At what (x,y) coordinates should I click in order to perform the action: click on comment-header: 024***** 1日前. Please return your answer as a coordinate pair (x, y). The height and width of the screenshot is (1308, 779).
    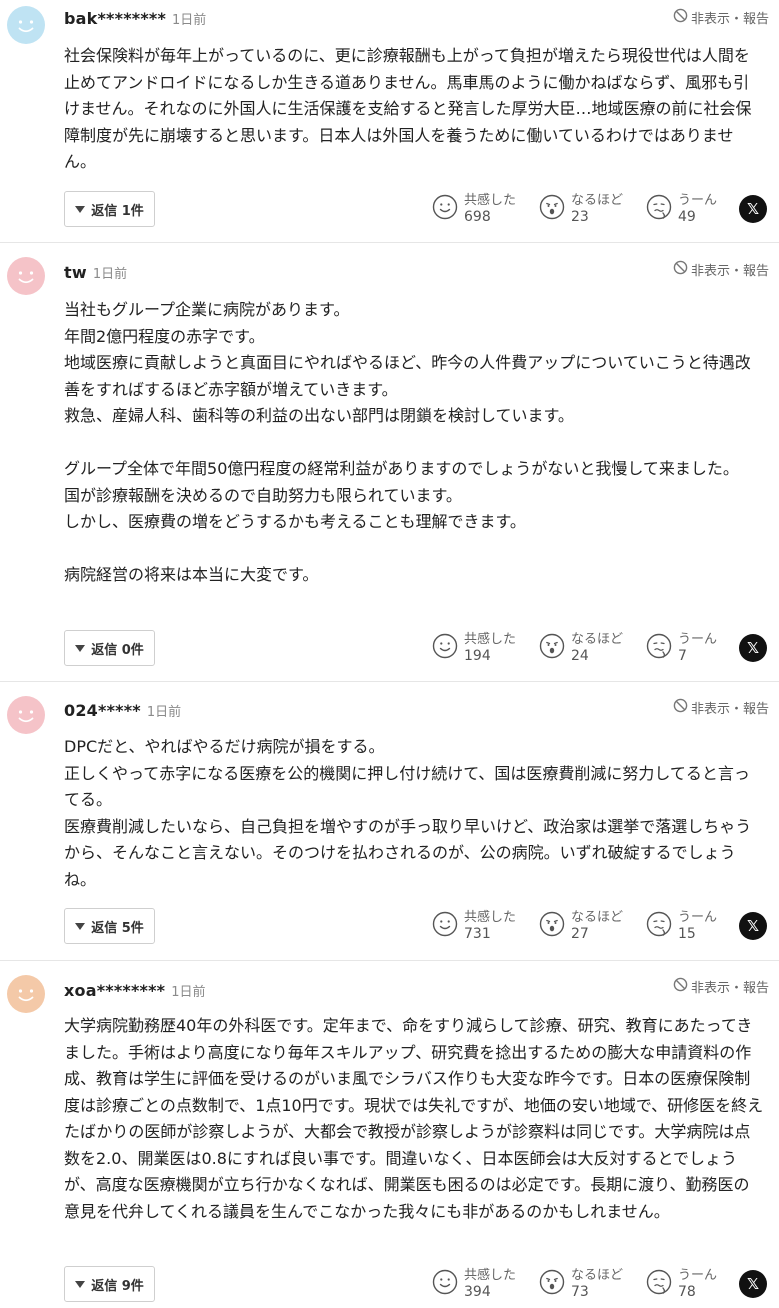
    Looking at the image, I should click on (122, 710).